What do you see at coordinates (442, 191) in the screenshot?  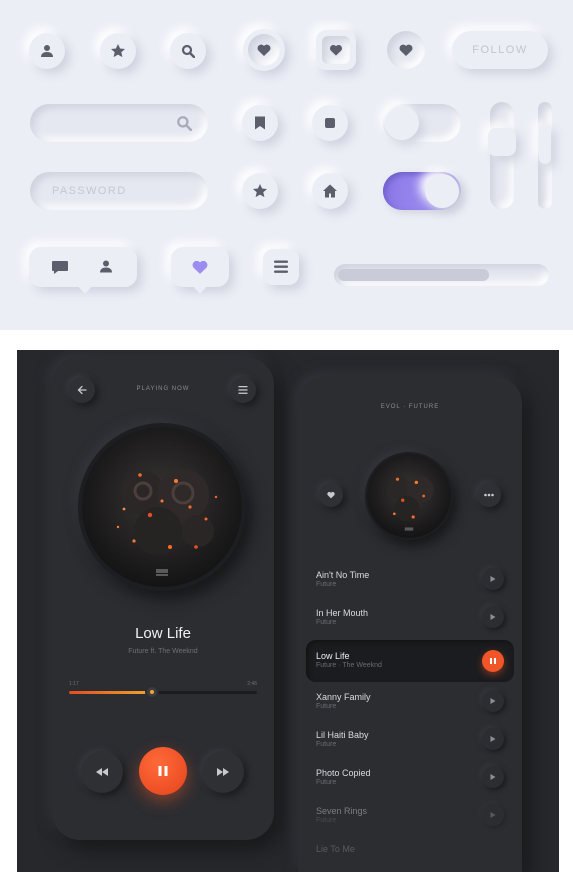 I see `toggle-knob-on` at bounding box center [442, 191].